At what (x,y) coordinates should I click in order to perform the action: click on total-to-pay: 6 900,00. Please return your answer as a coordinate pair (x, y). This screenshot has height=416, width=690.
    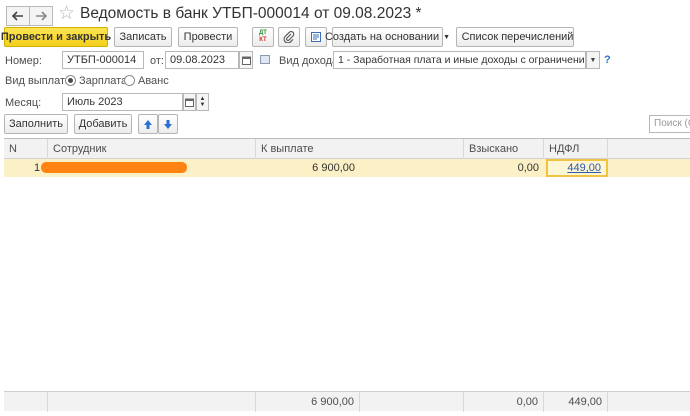
    Looking at the image, I should click on (308, 402).